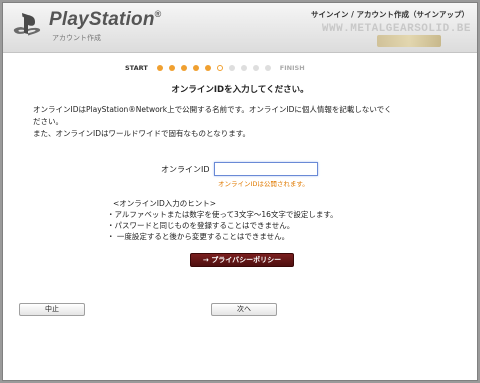  What do you see at coordinates (265, 169) in the screenshot?
I see `online-id-input` at bounding box center [265, 169].